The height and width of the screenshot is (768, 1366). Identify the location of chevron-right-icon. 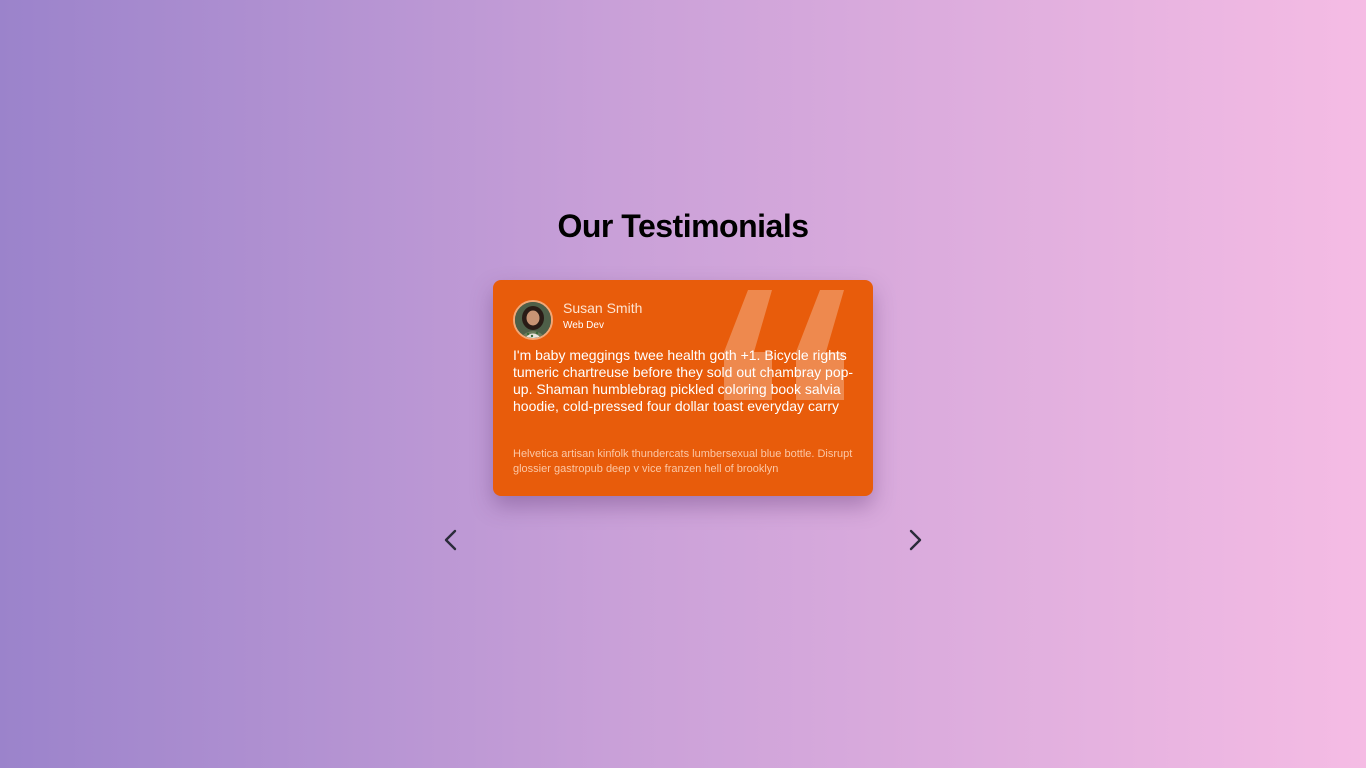
(915, 540).